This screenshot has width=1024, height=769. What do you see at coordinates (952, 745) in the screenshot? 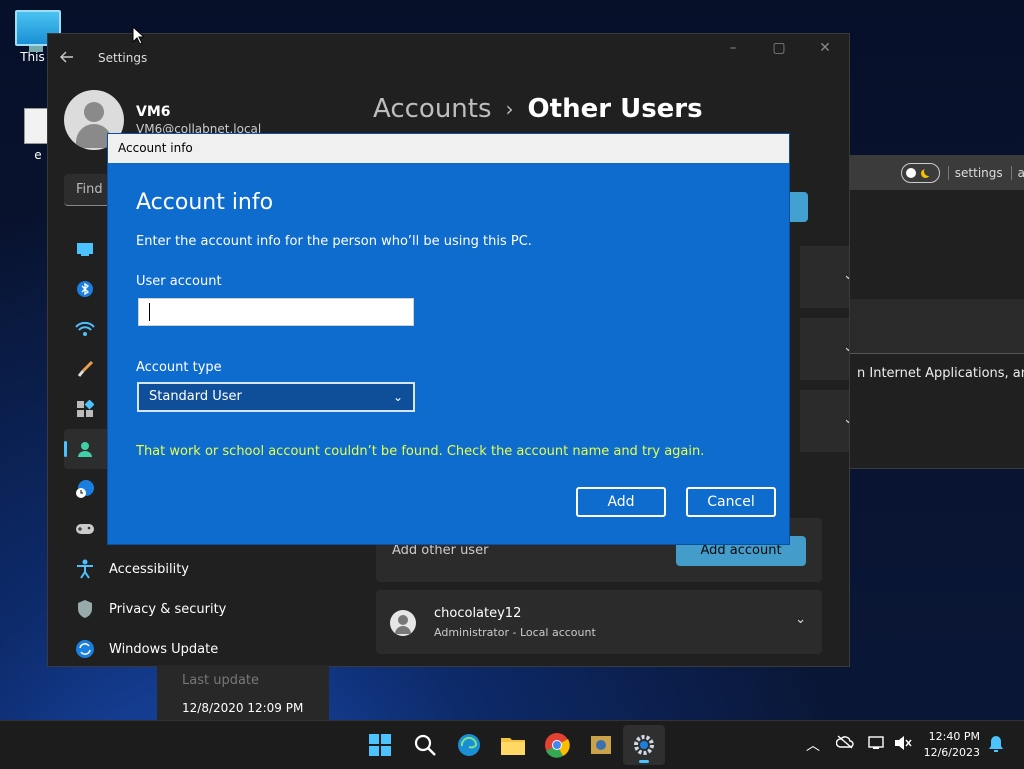
I see `clock: 12:40 PM 12/6/2023` at bounding box center [952, 745].